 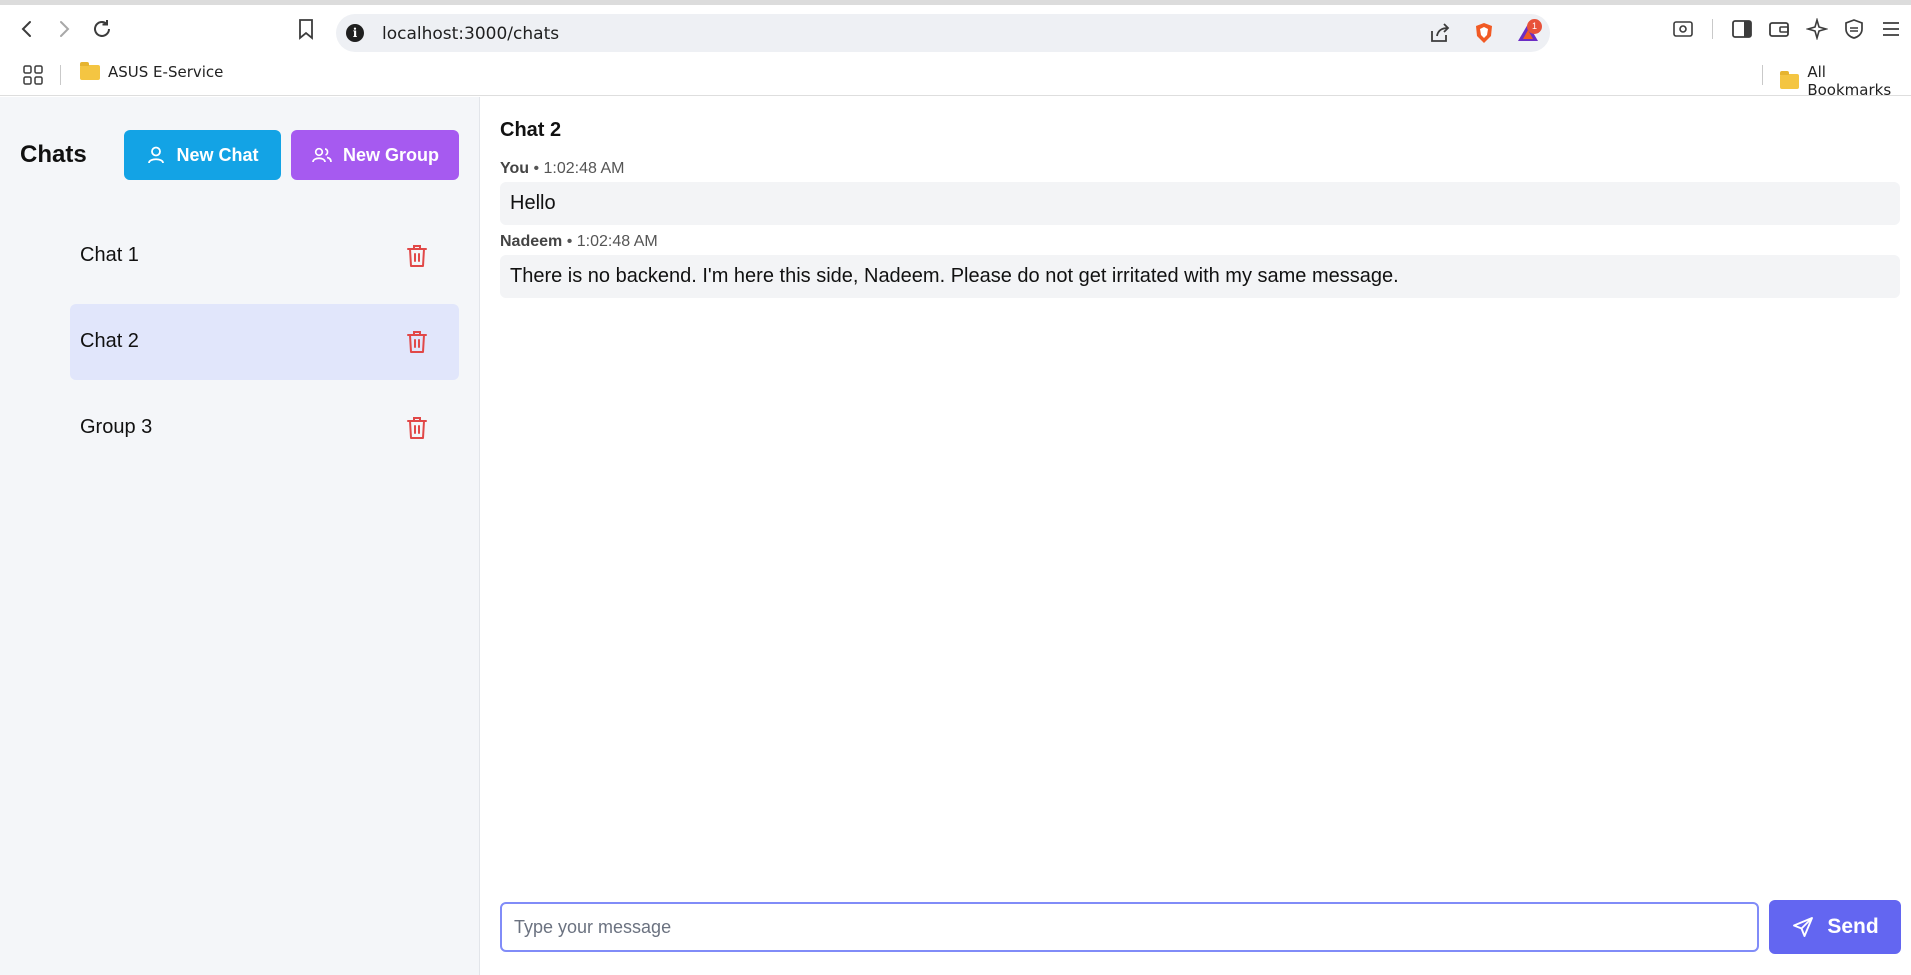 What do you see at coordinates (531, 130) in the screenshot?
I see `conversation-title: Chat 2` at bounding box center [531, 130].